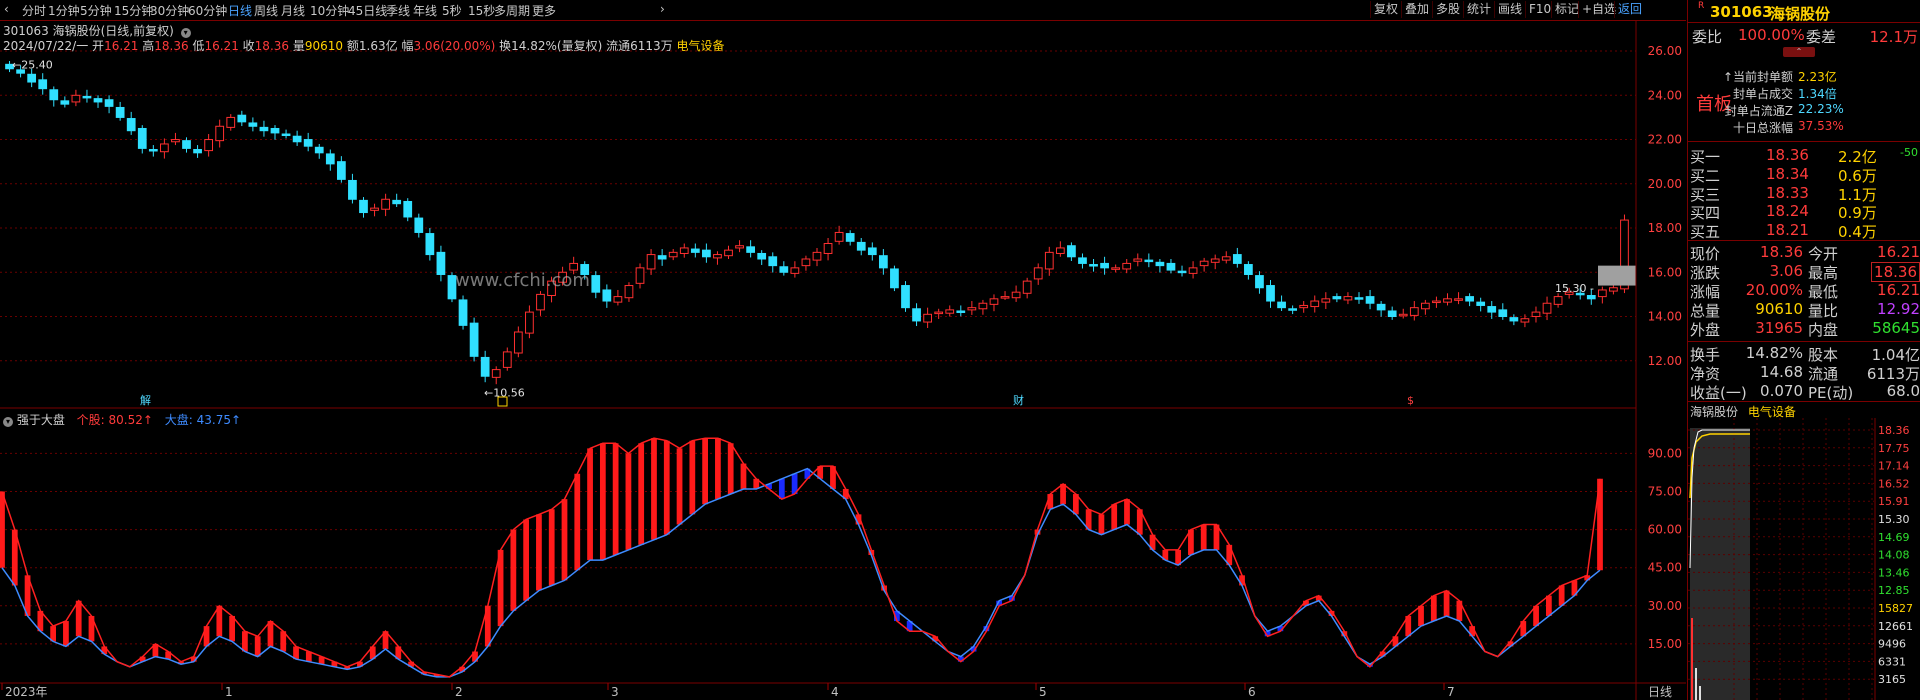  Describe the element at coordinates (1831, 393) in the screenshot. I see `stat-label: PE(动)` at that location.